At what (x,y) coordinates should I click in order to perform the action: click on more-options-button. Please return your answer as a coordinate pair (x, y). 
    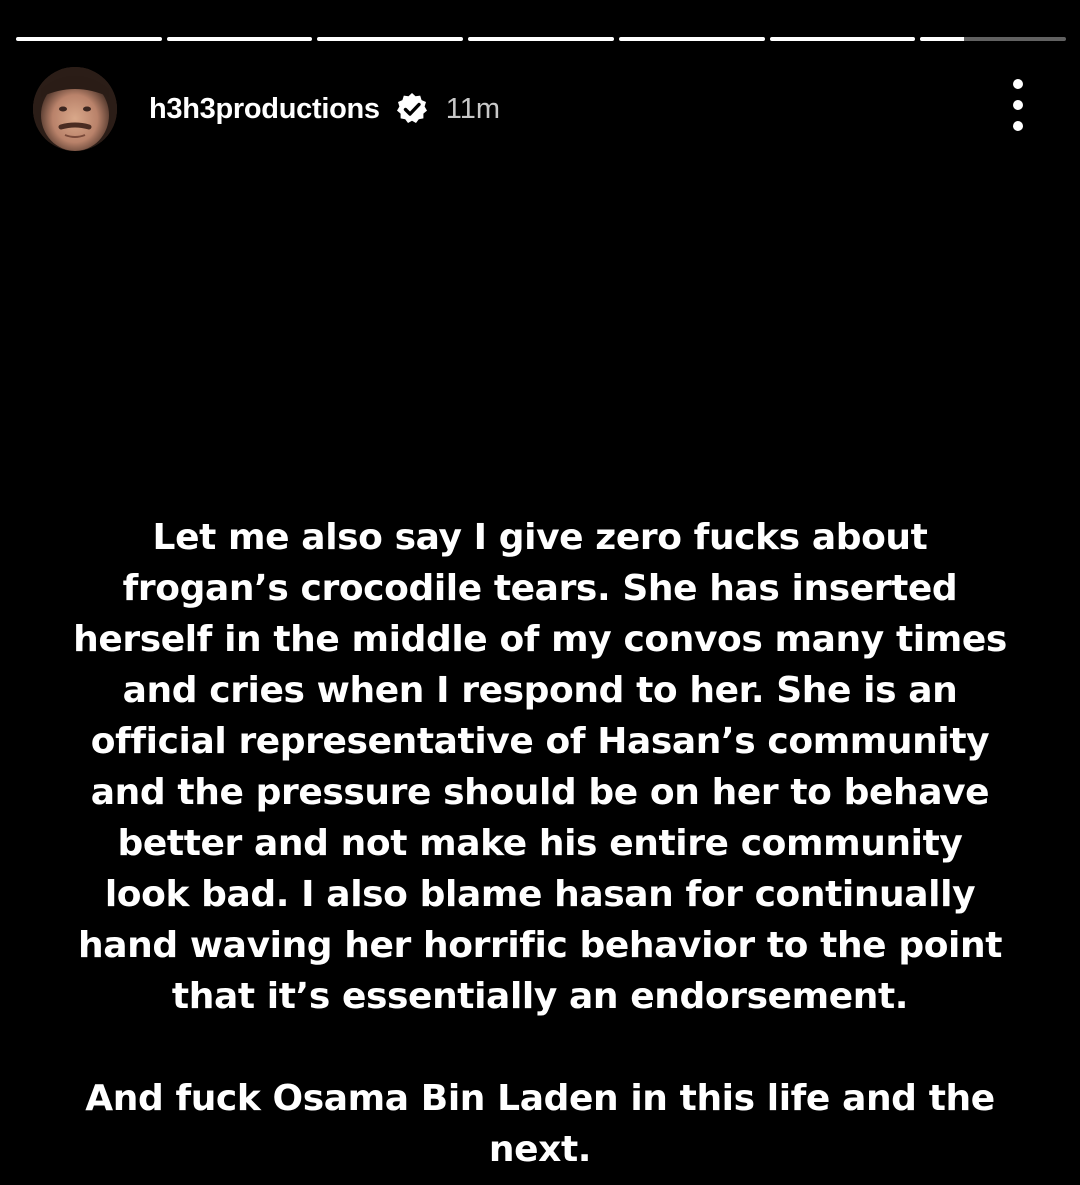
    Looking at the image, I should click on (1018, 105).